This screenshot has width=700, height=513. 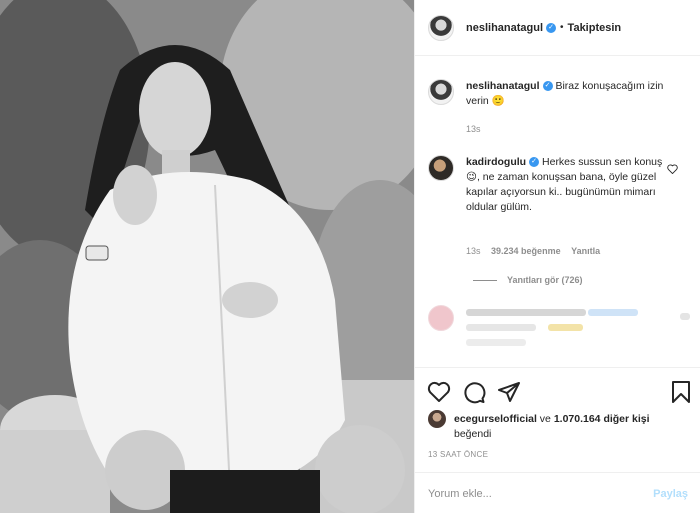 I want to click on comment-composer: Paylaş, so click(x=557, y=492).